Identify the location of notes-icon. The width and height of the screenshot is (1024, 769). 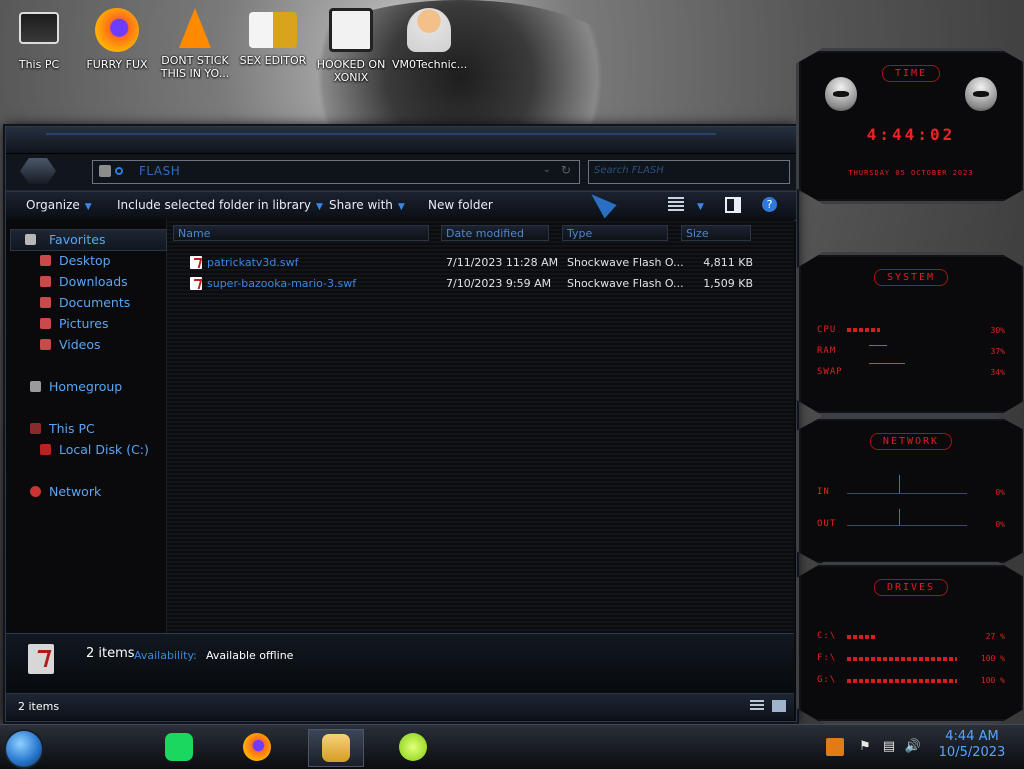
(179, 747).